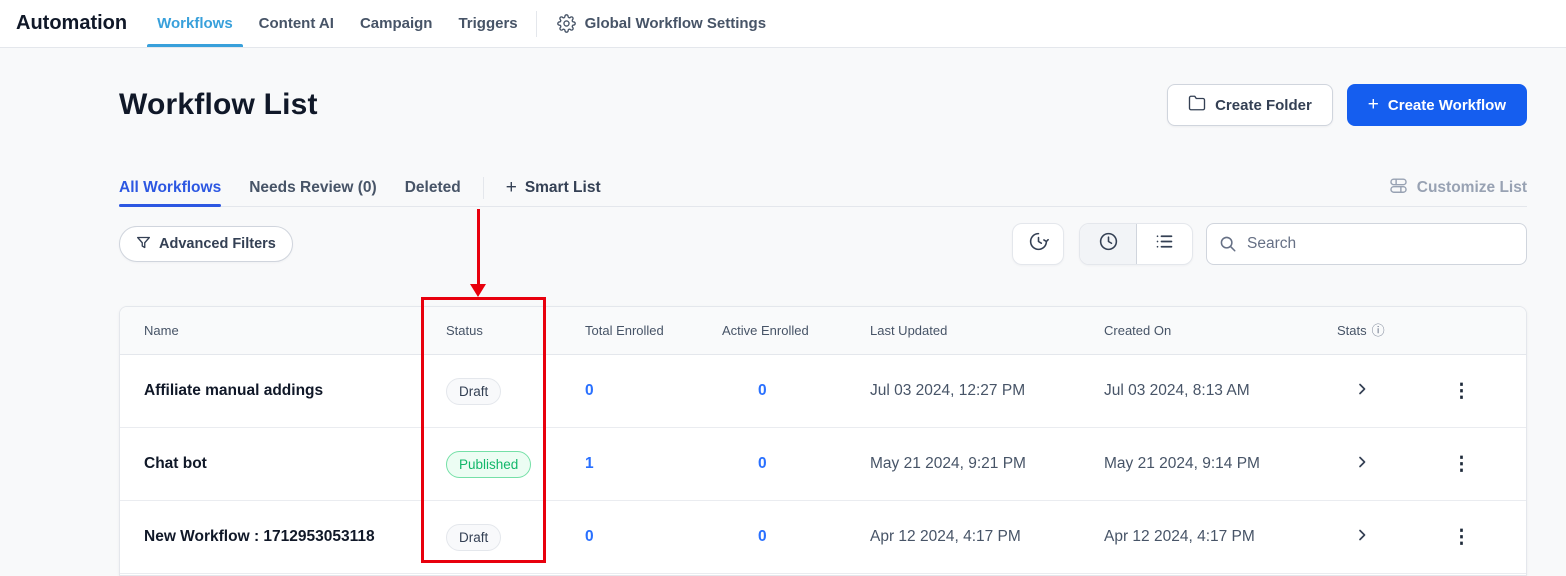 Image resolution: width=1566 pixels, height=576 pixels. What do you see at coordinates (1366, 244) in the screenshot?
I see `search-input` at bounding box center [1366, 244].